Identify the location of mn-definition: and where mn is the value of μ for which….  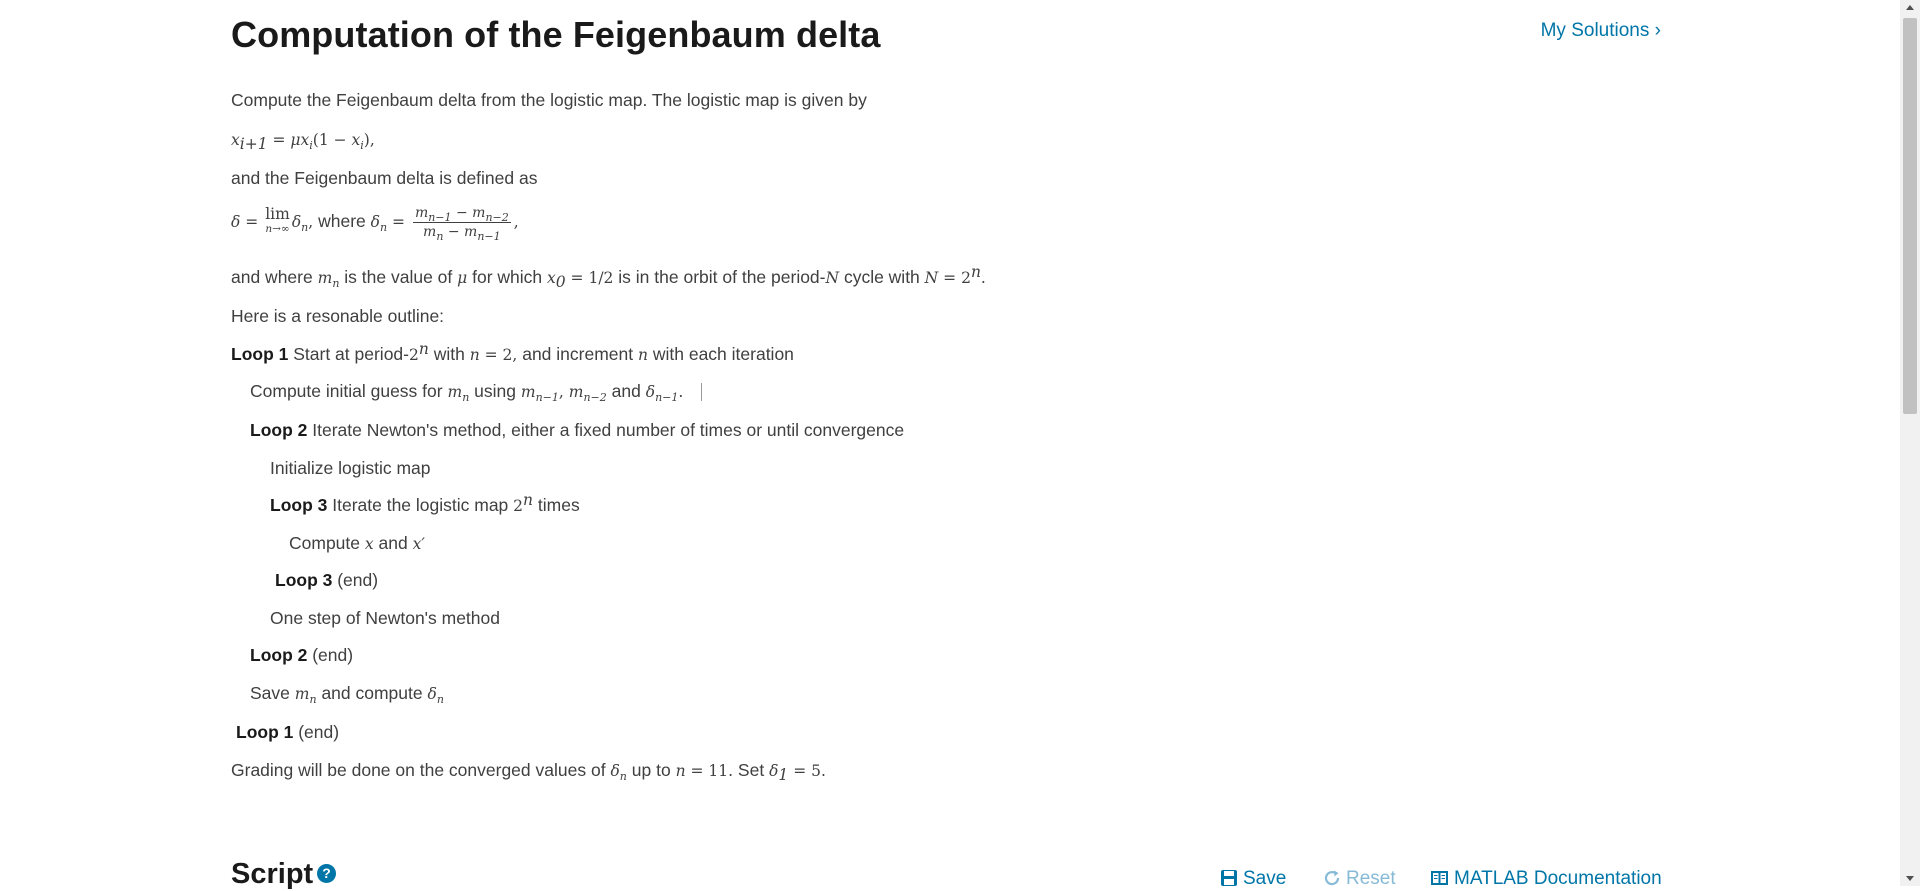
(608, 277).